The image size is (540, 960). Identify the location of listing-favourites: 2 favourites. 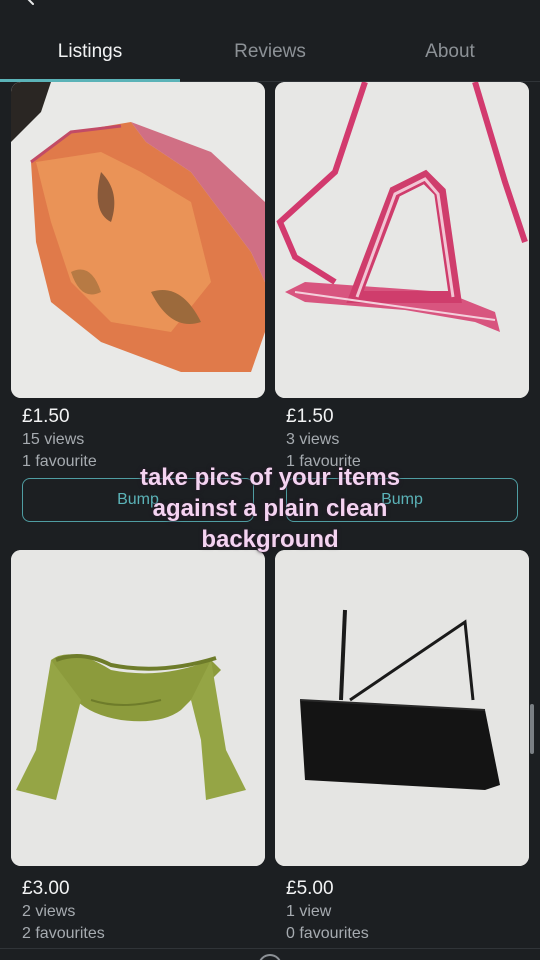
(63, 933).